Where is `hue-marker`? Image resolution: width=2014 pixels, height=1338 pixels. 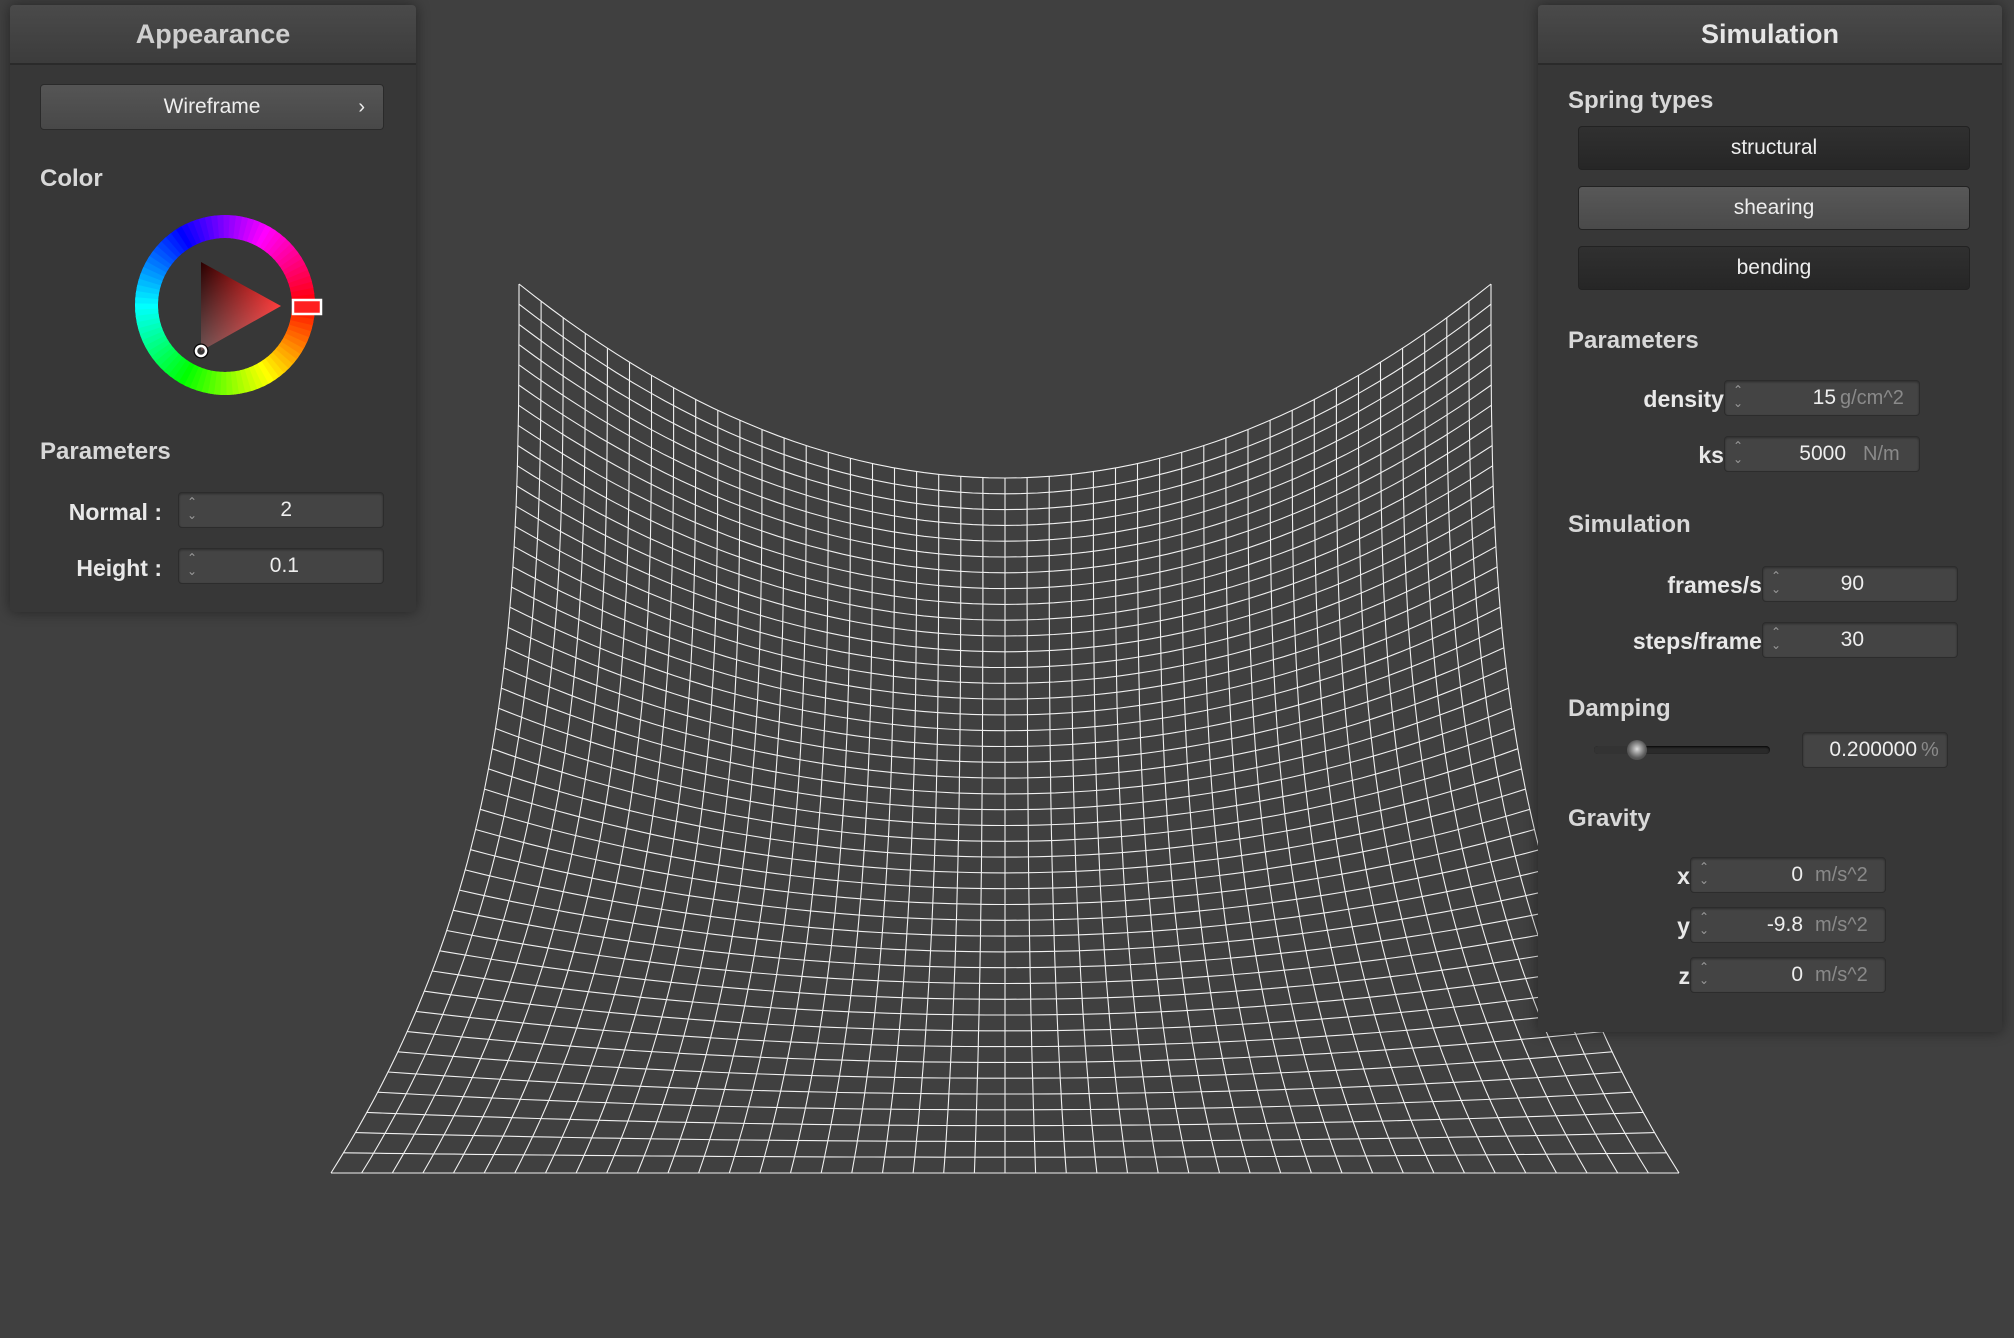 hue-marker is located at coordinates (307, 307).